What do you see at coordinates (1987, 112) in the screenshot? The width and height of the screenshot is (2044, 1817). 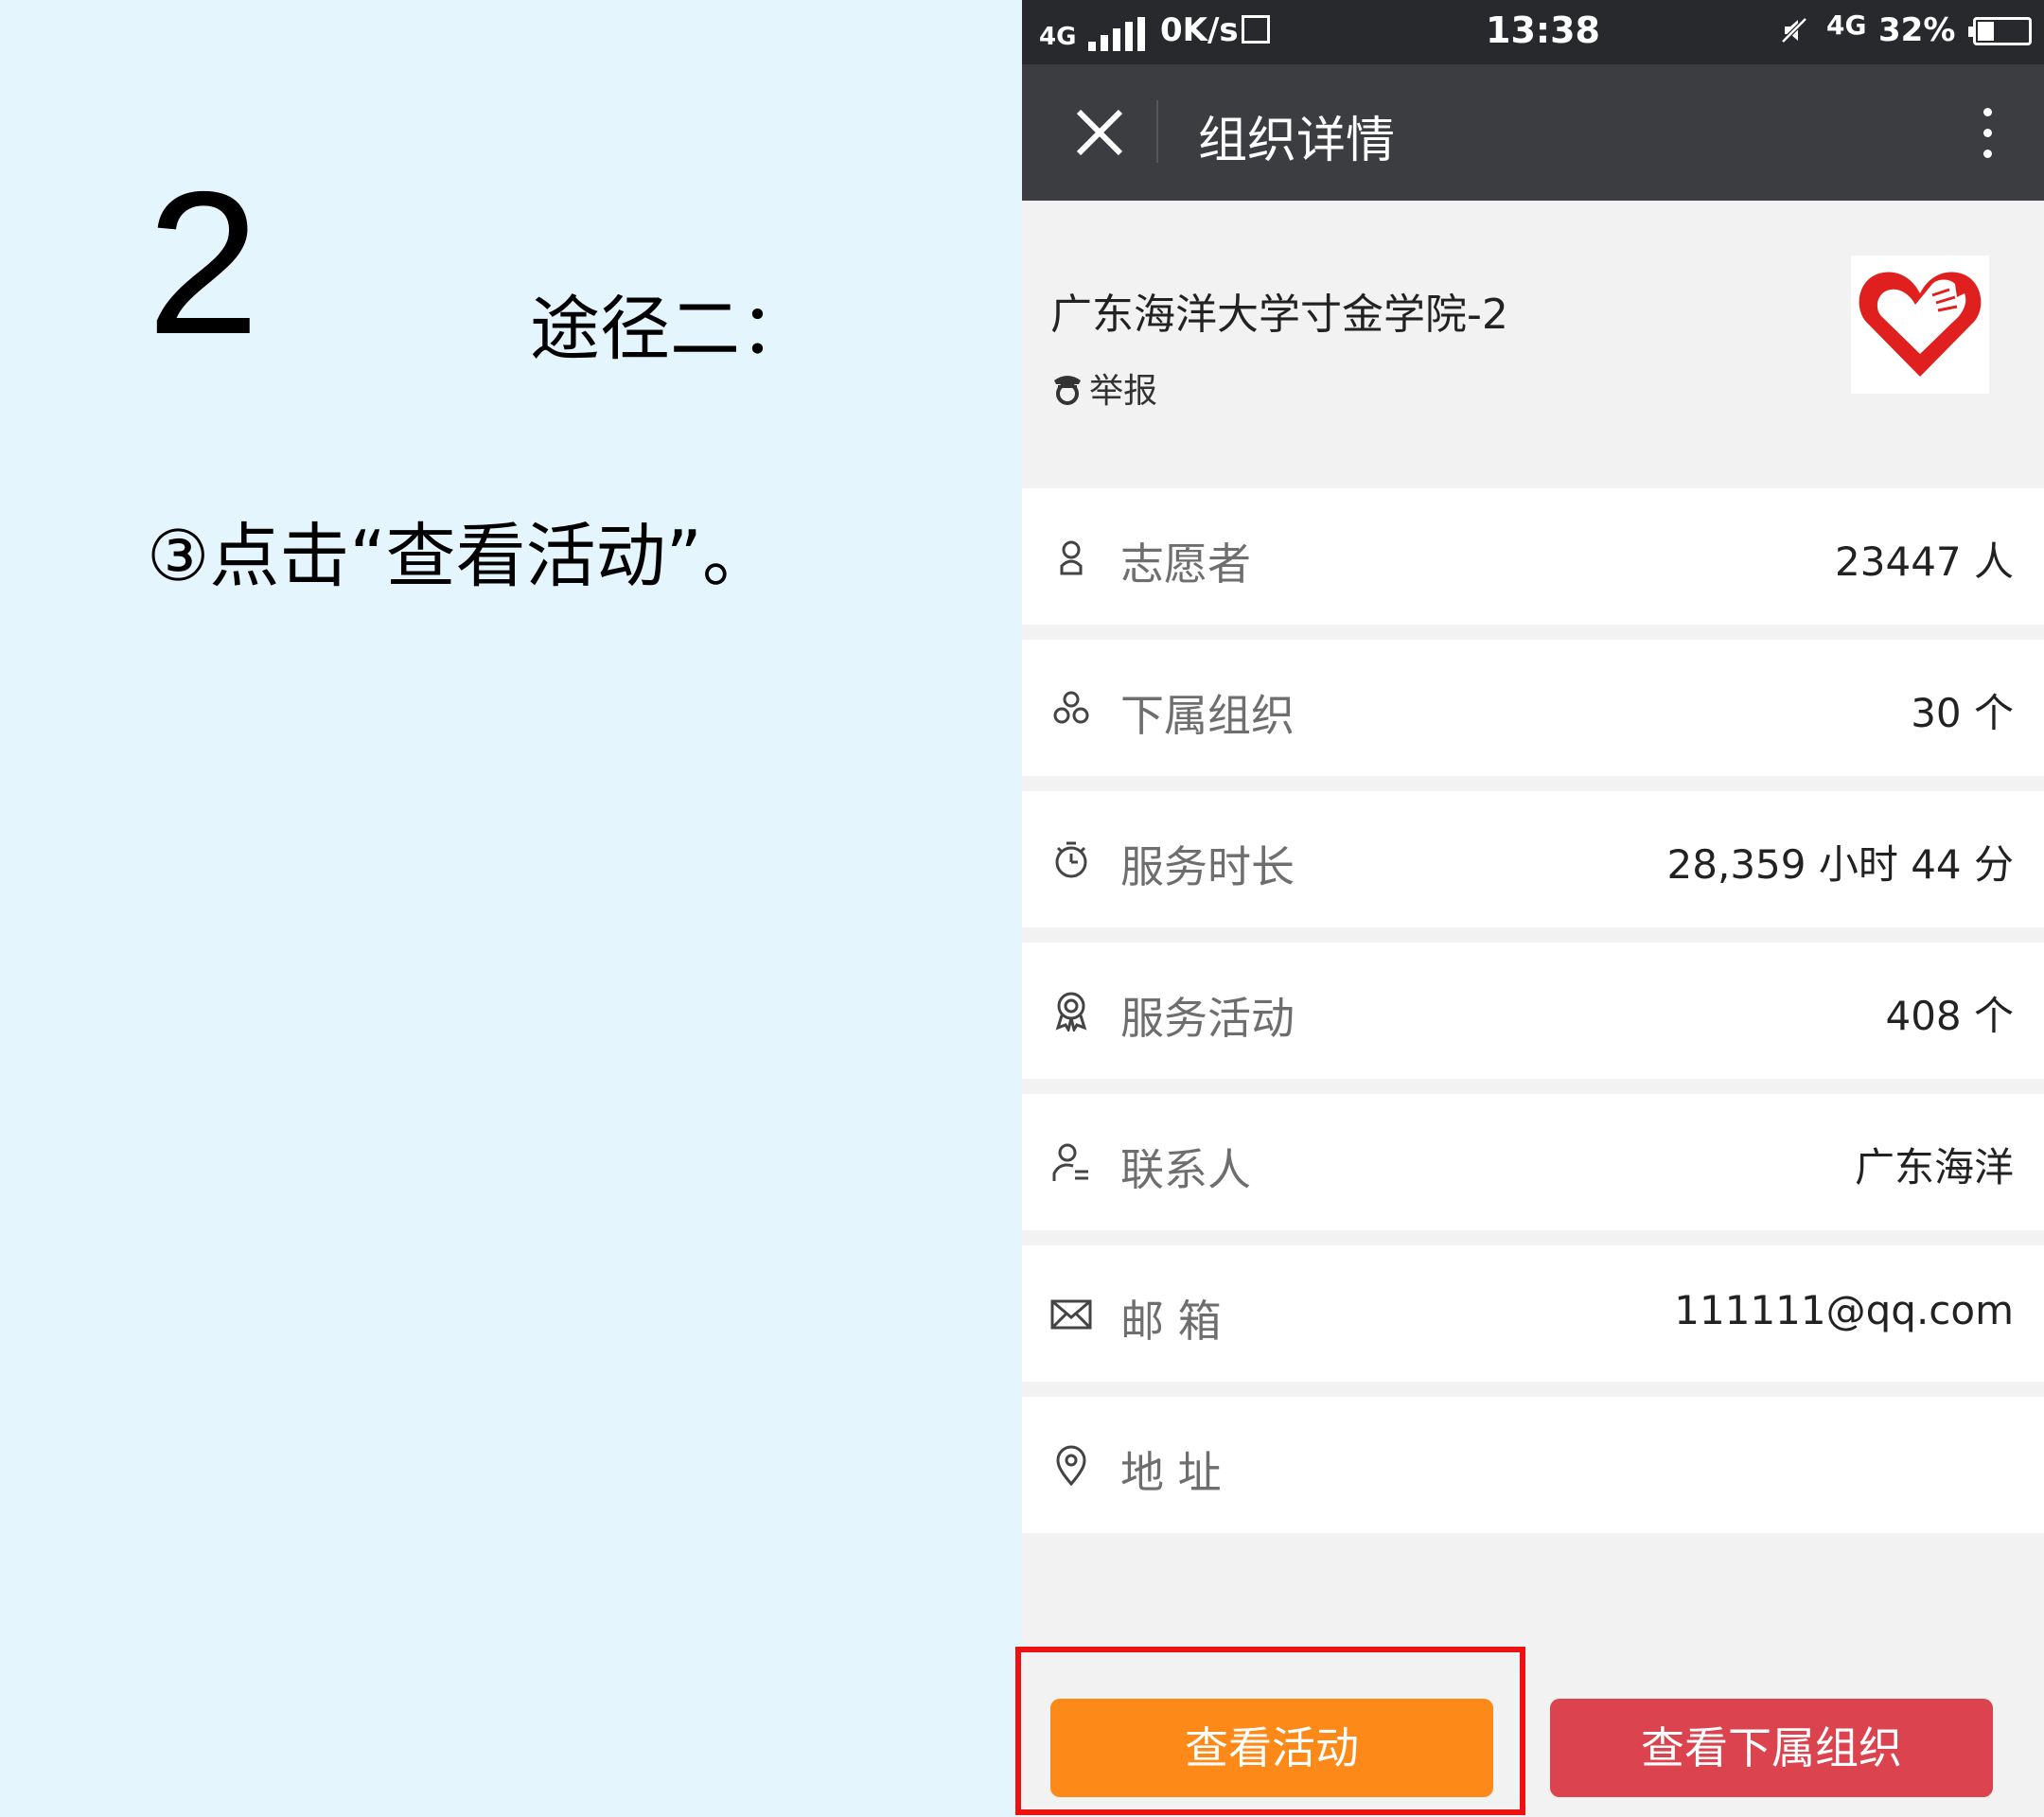 I see `more-vertical-icon` at bounding box center [1987, 112].